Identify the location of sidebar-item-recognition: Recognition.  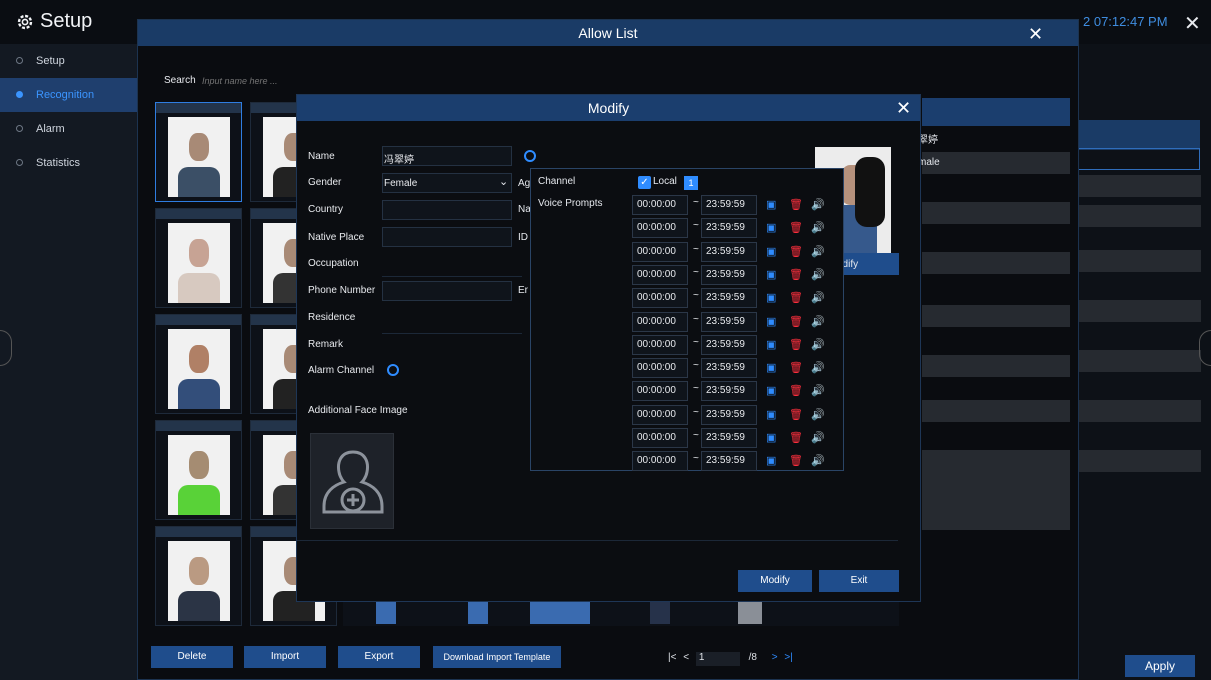
(68, 95).